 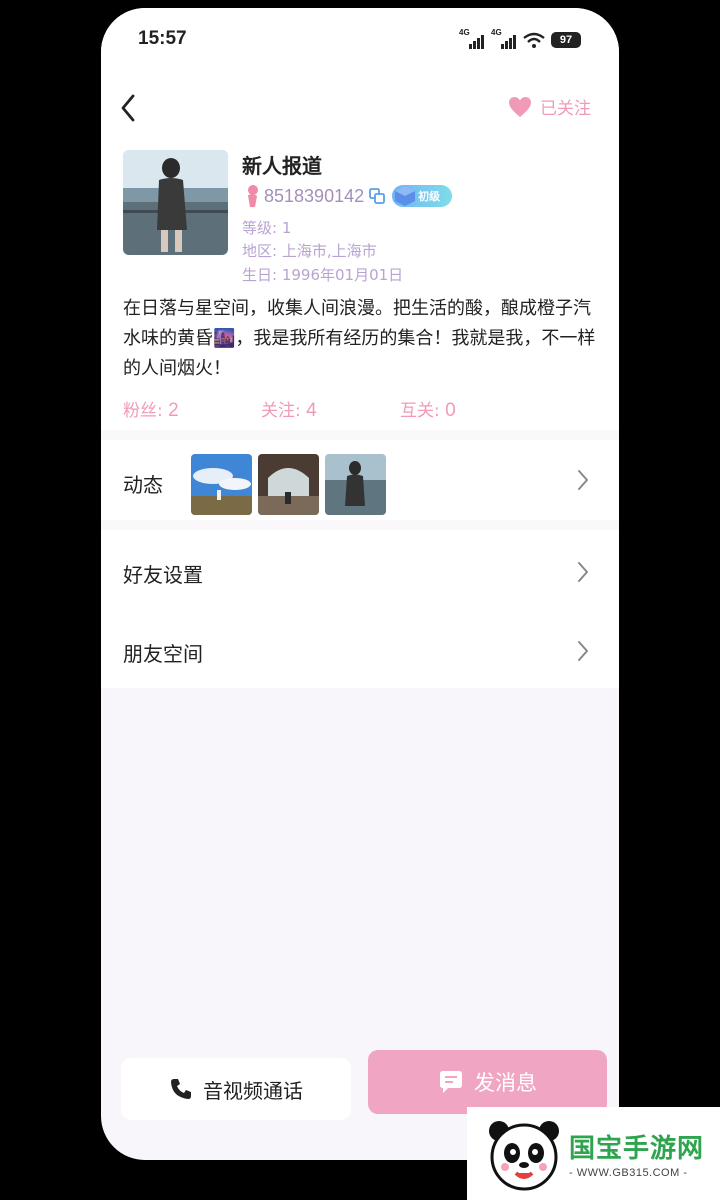 What do you see at coordinates (360, 565) in the screenshot?
I see `friend-settings-row: 好友设置` at bounding box center [360, 565].